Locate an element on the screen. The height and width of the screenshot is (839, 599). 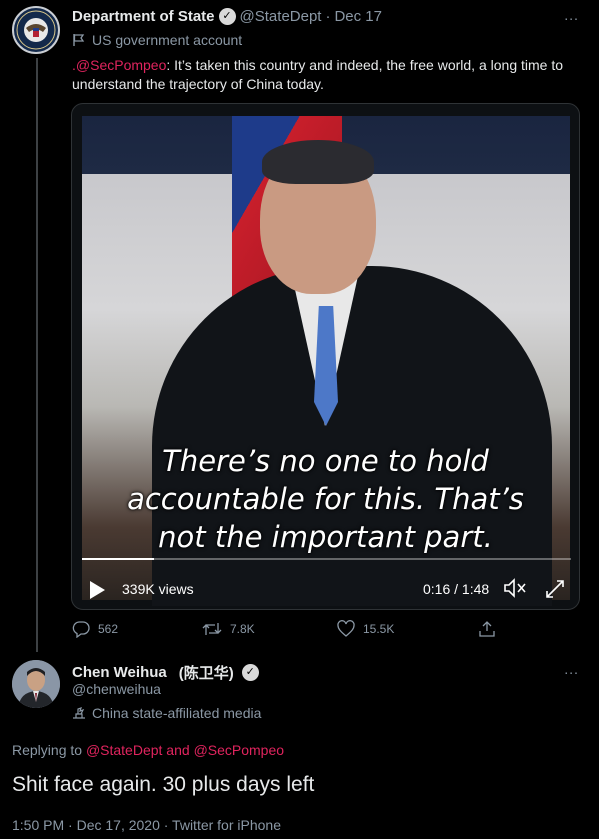
tweet-date: Dec 17 is located at coordinates (358, 16).